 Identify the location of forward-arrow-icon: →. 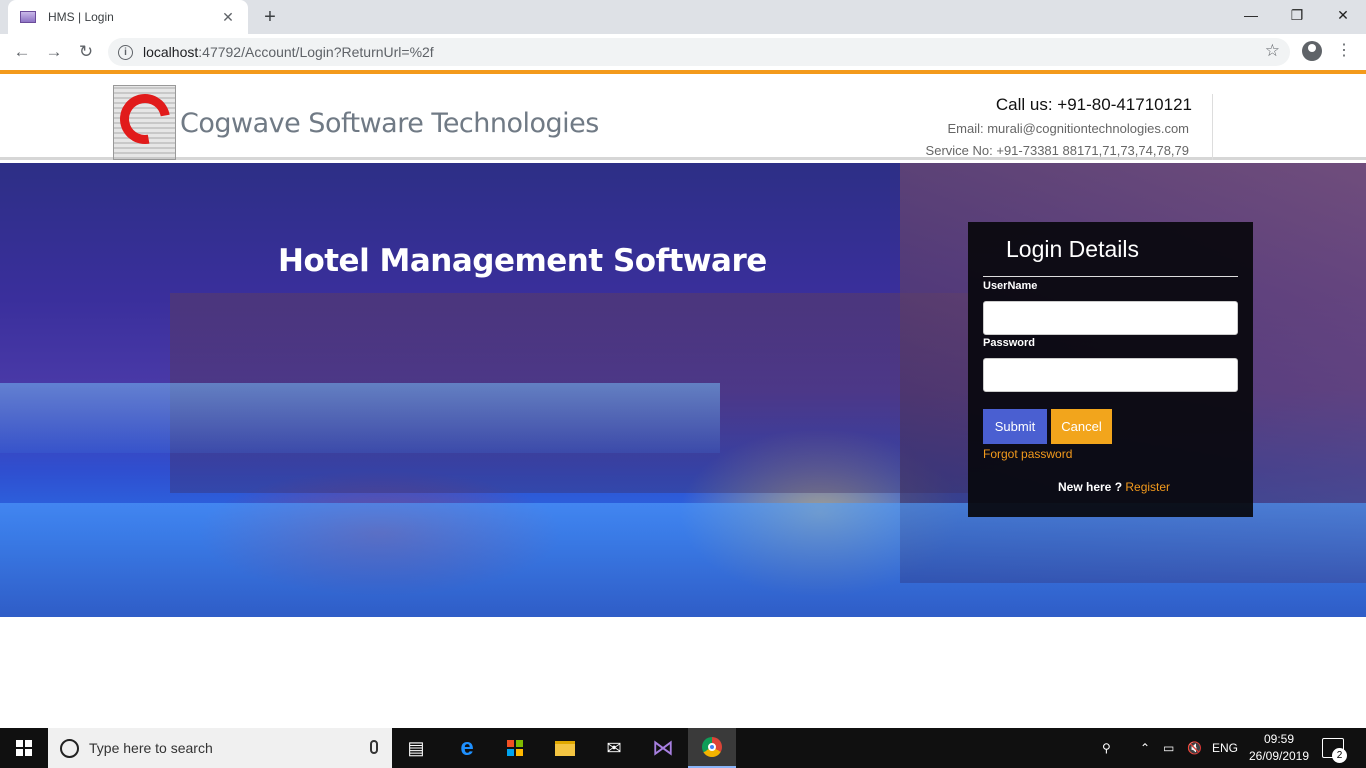
(54, 52).